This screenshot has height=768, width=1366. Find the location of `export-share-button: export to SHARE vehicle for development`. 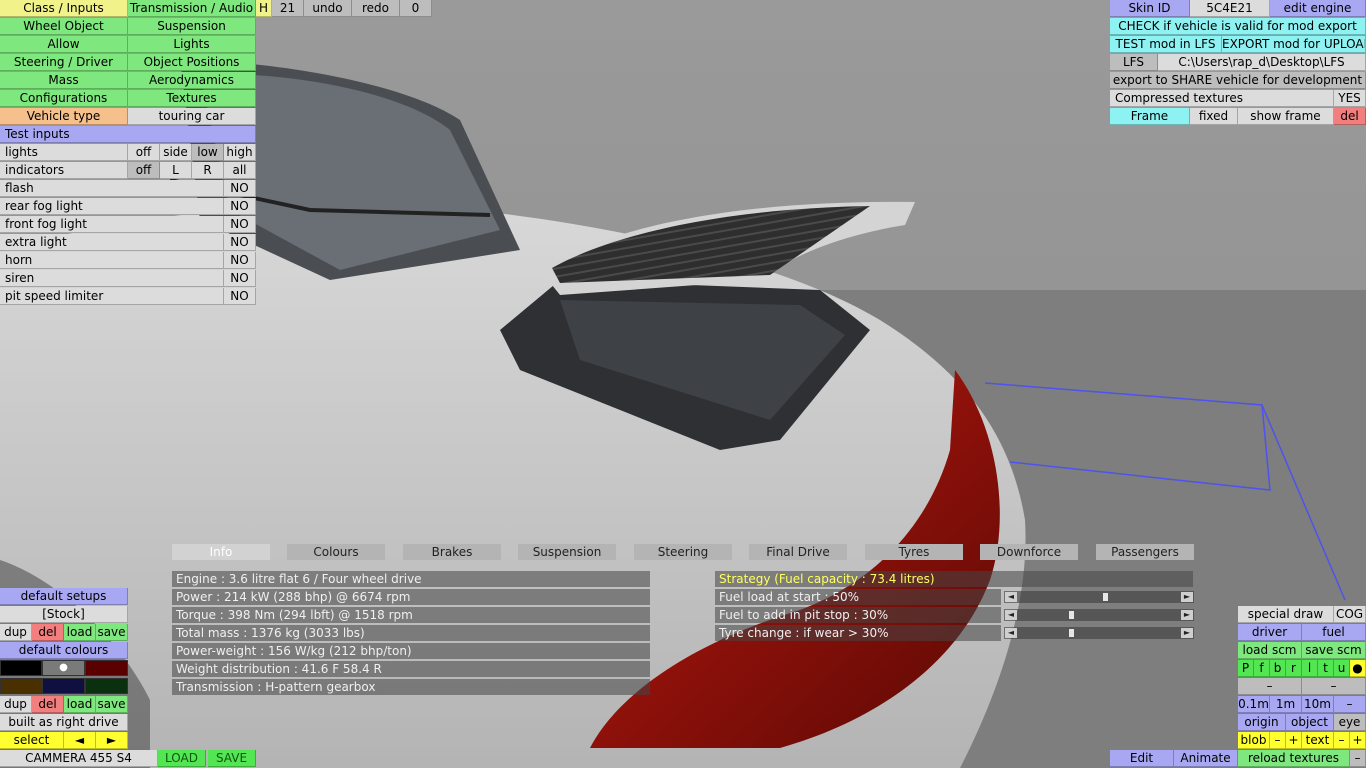

export-share-button: export to SHARE vehicle for development is located at coordinates (1238, 80).